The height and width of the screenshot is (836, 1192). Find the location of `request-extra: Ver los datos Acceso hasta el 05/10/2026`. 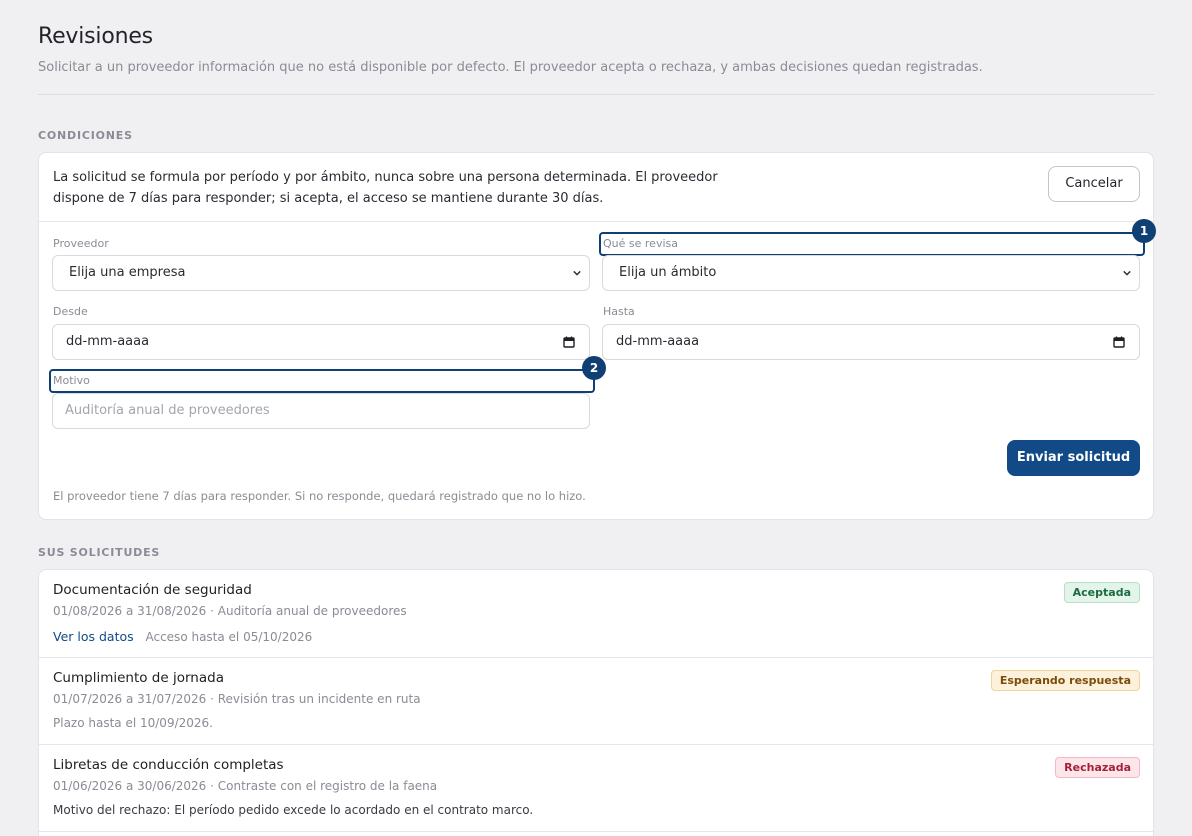

request-extra: Ver los datos Acceso hasta el 05/10/2026 is located at coordinates (182, 636).